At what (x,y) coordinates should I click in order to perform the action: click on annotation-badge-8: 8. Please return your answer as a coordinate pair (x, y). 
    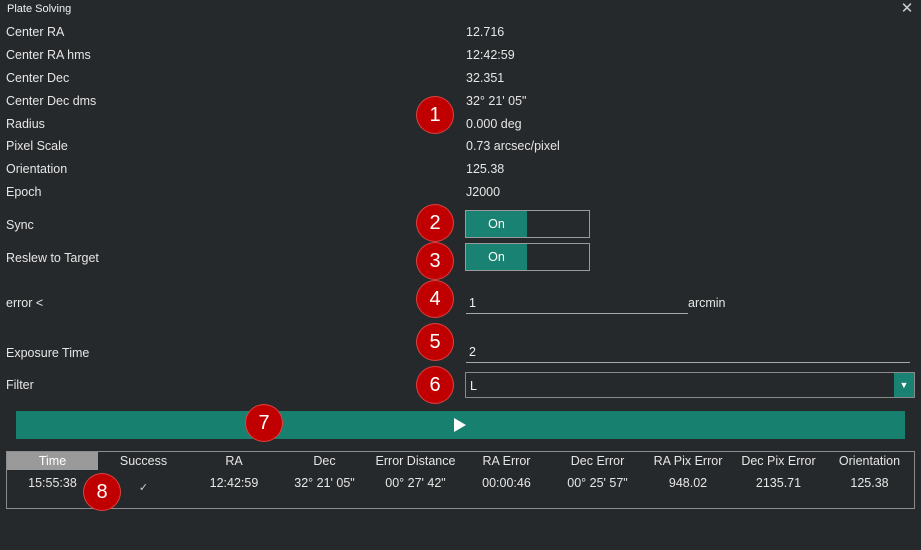
    Looking at the image, I should click on (102, 492).